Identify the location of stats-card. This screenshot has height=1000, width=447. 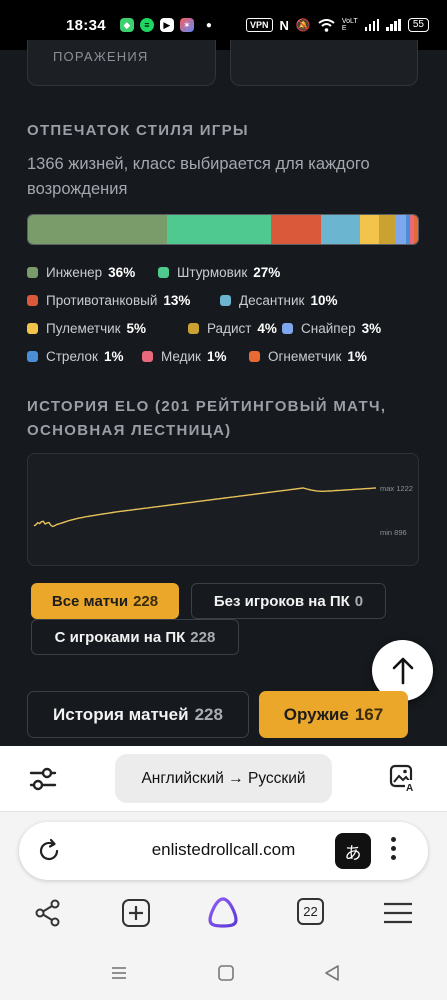
(324, 63).